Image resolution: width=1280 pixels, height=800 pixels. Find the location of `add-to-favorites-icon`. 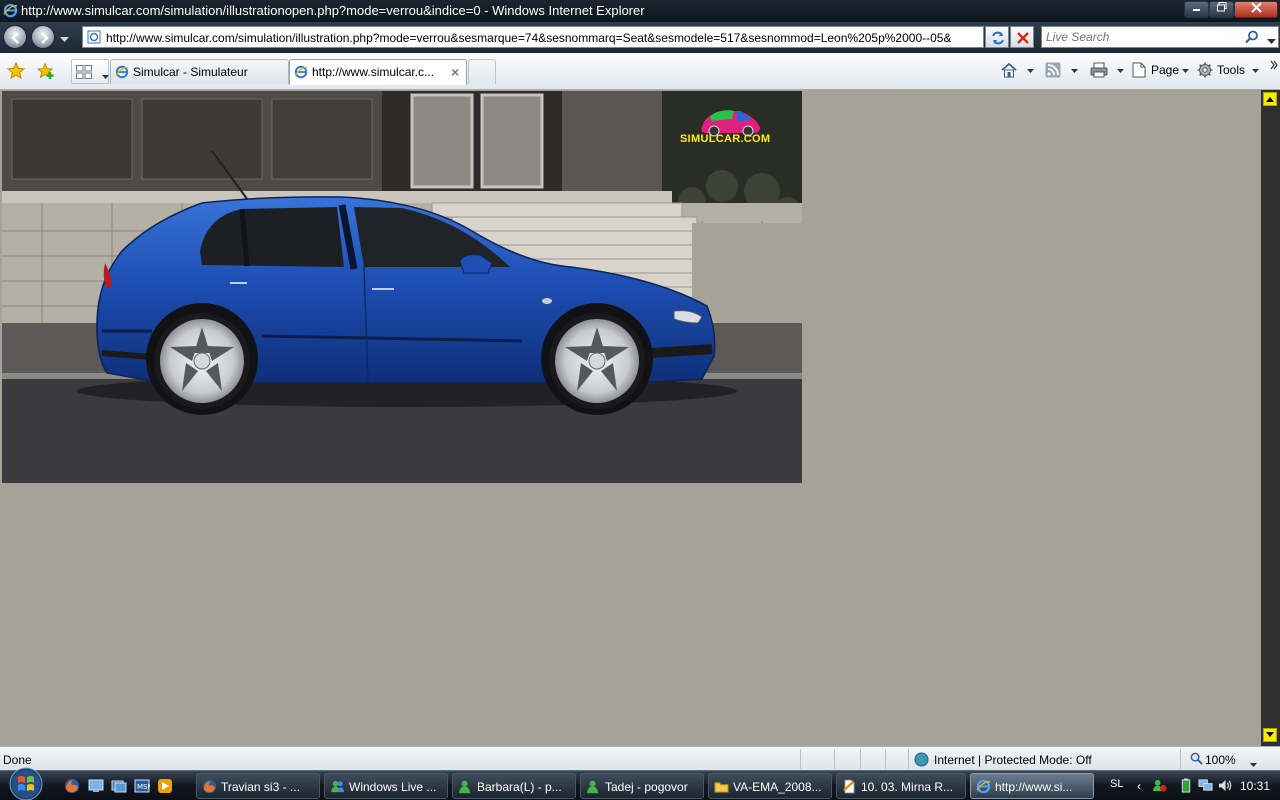

add-to-favorites-icon is located at coordinates (45, 72).